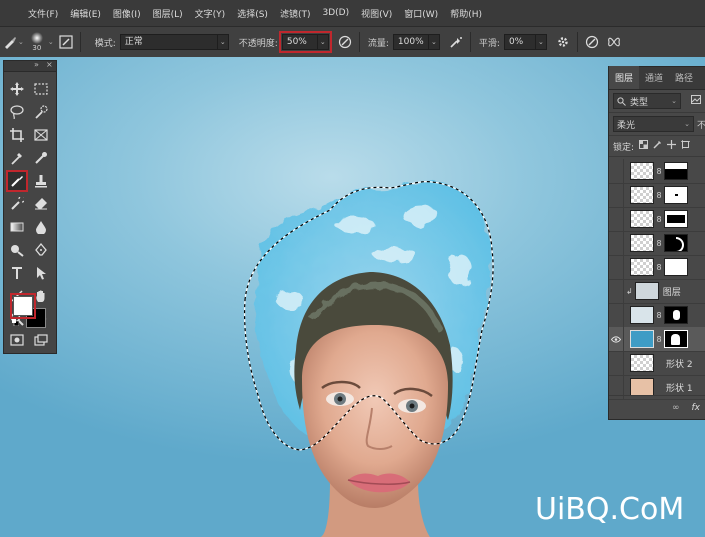 Image resolution: width=705 pixels, height=537 pixels. What do you see at coordinates (51, 42) in the screenshot?
I see `brush-size-dropdown-icon: ⌄` at bounding box center [51, 42].